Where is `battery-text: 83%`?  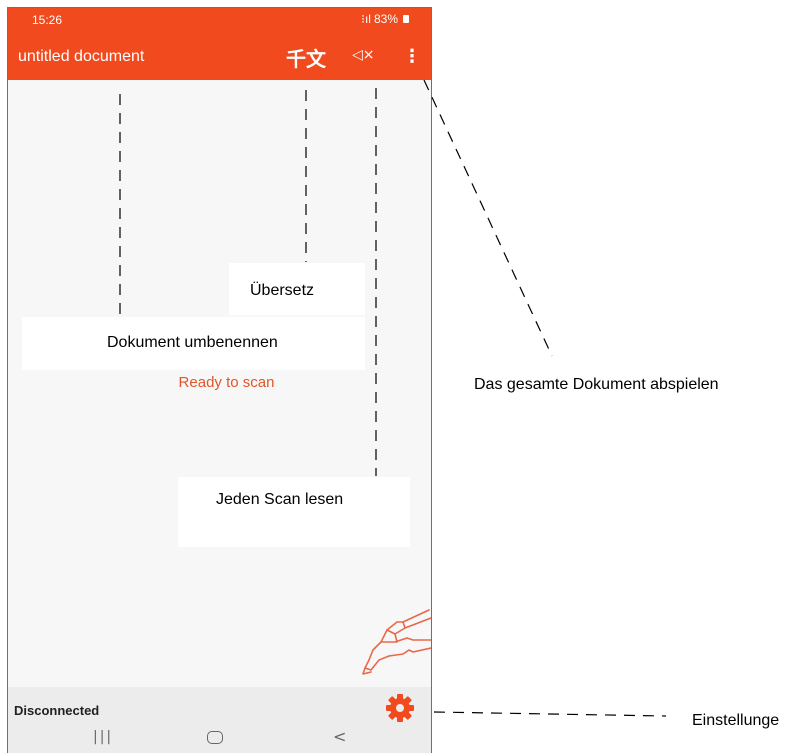 battery-text: 83% is located at coordinates (385, 19).